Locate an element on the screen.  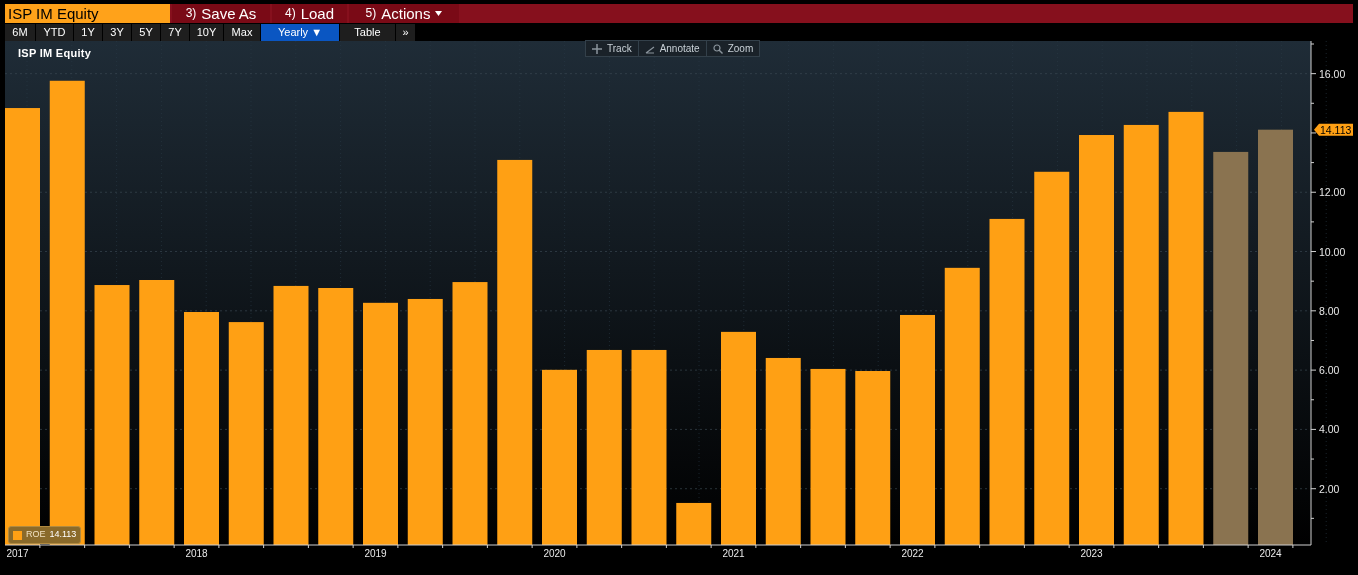
legend-value: 14.113 is located at coordinates (63, 535).